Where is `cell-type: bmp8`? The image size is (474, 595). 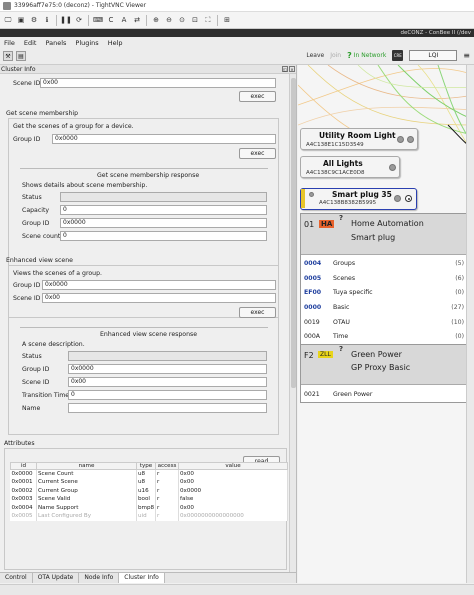
cell-type: bmp8 is located at coordinates (146, 507).